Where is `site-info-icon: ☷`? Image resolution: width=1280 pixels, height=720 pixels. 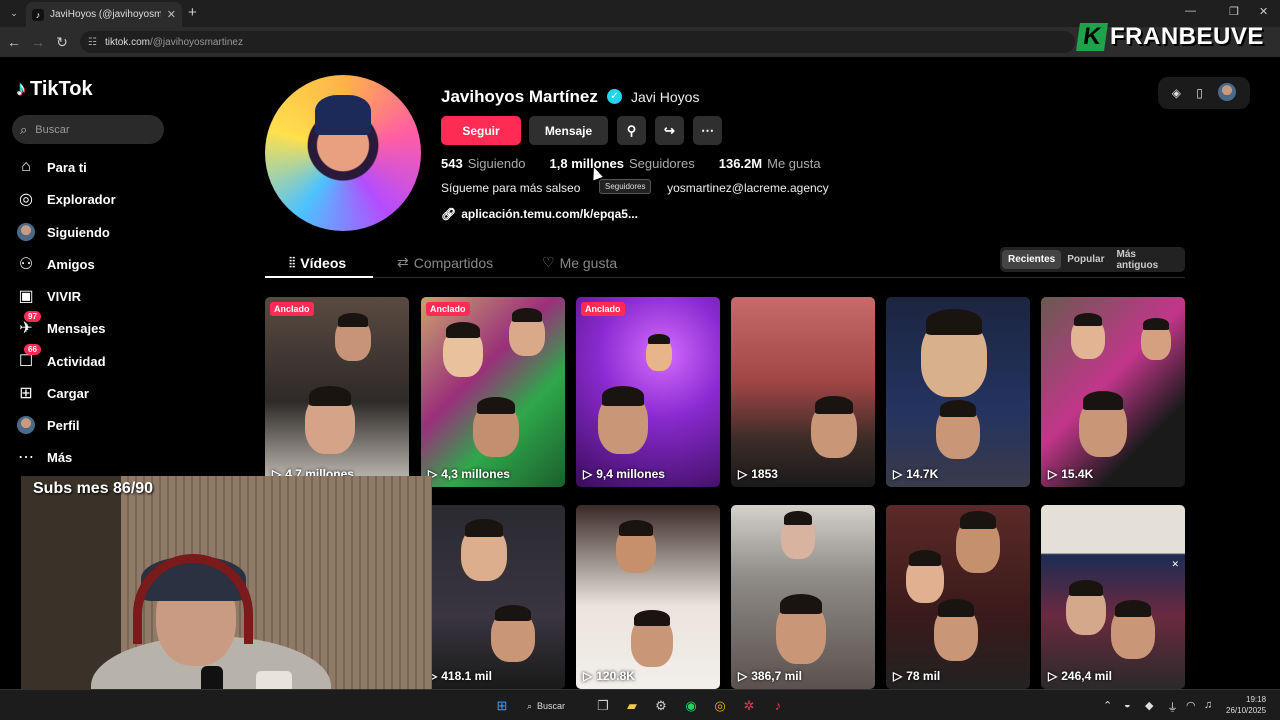
site-info-icon: ☷ is located at coordinates (92, 42).